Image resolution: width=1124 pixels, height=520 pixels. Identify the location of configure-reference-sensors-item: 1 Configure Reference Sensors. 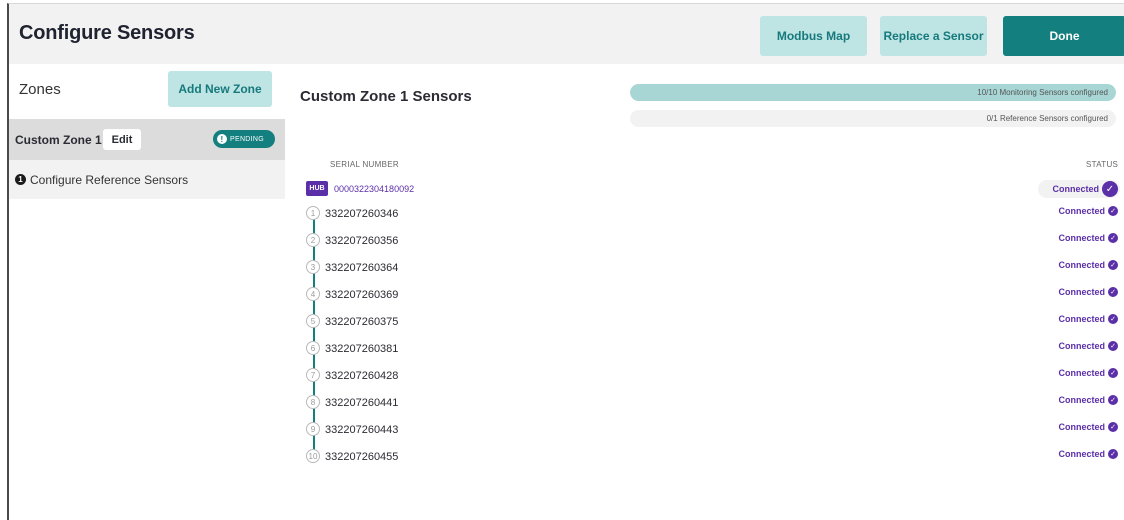
(147, 179).